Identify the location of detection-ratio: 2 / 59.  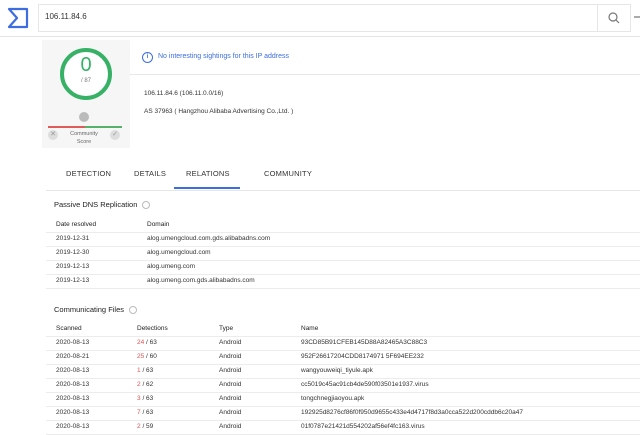
(145, 426).